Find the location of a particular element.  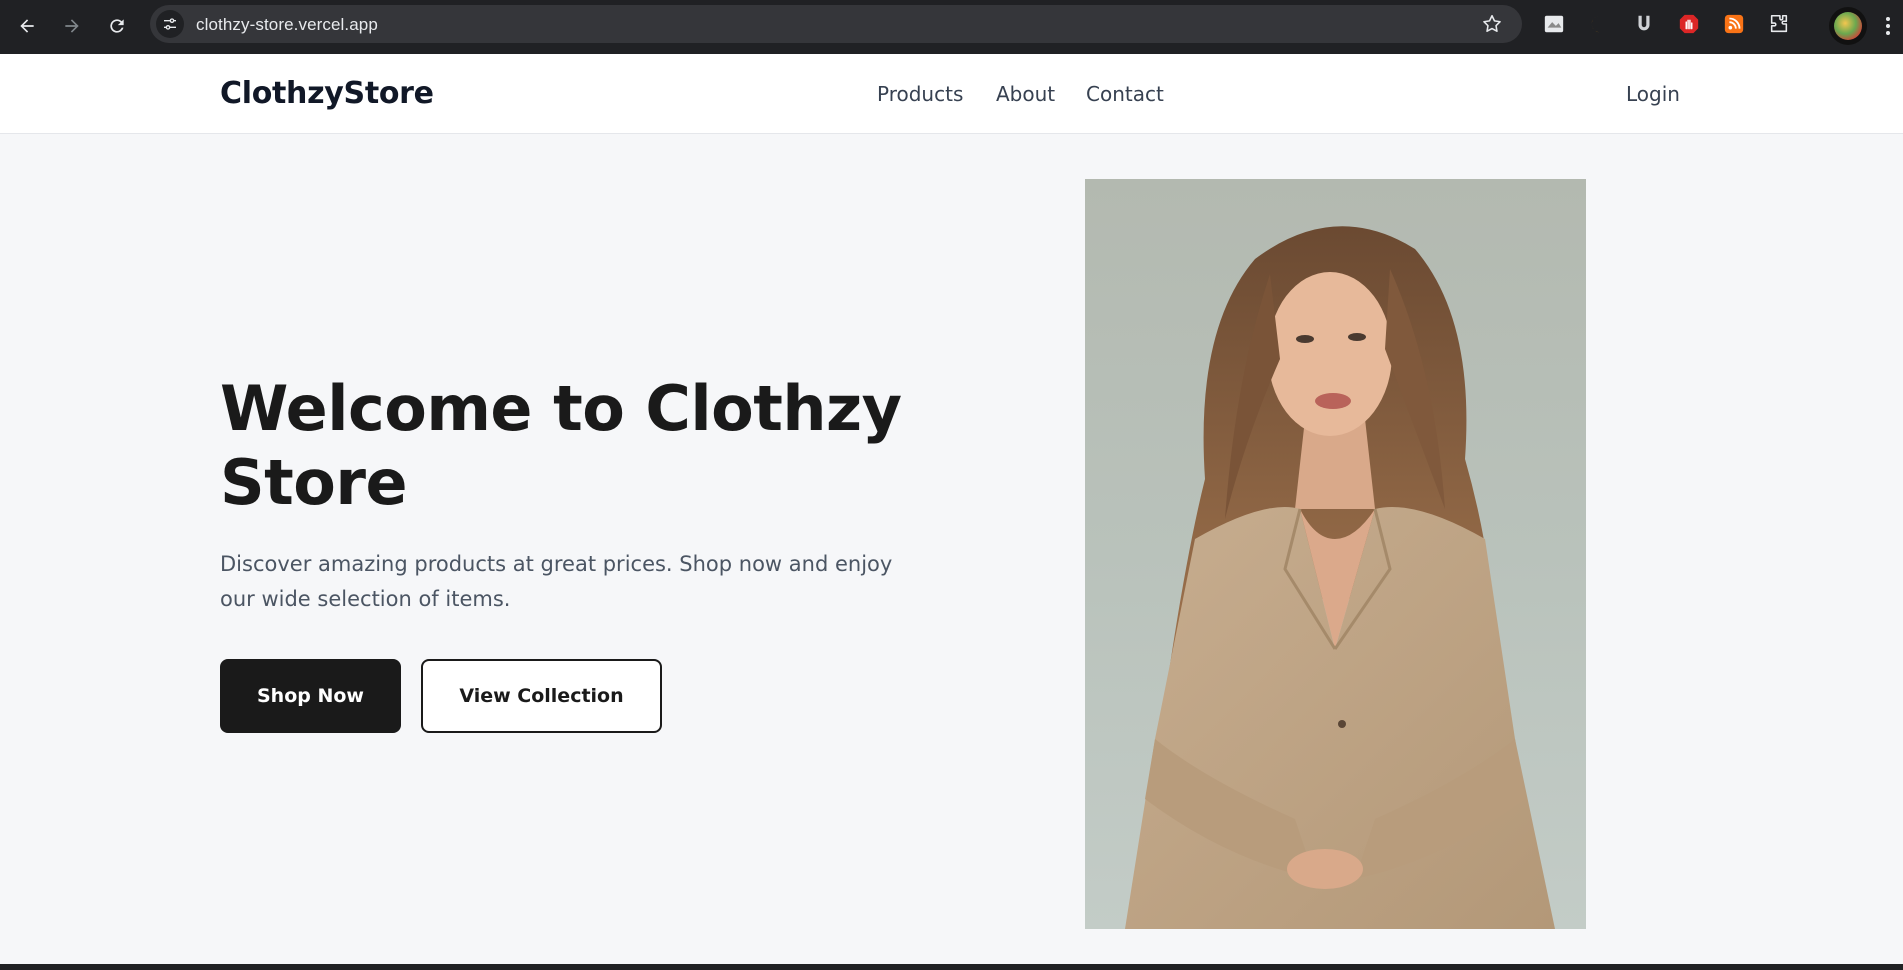

extension-rss is located at coordinates (1734, 24).